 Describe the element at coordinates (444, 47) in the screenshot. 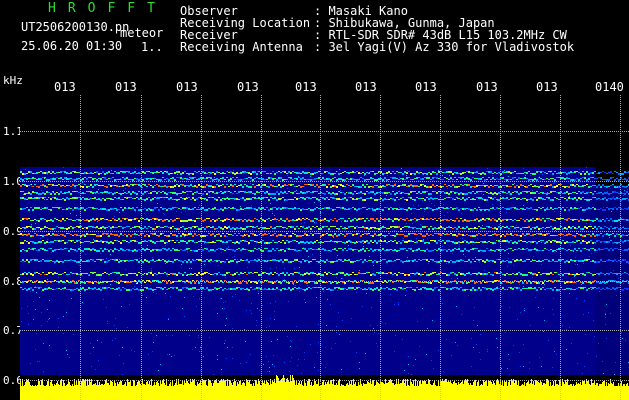

I see `value-antenna: : 3el Yagi(V) Az 330 for Vladivostok` at that location.